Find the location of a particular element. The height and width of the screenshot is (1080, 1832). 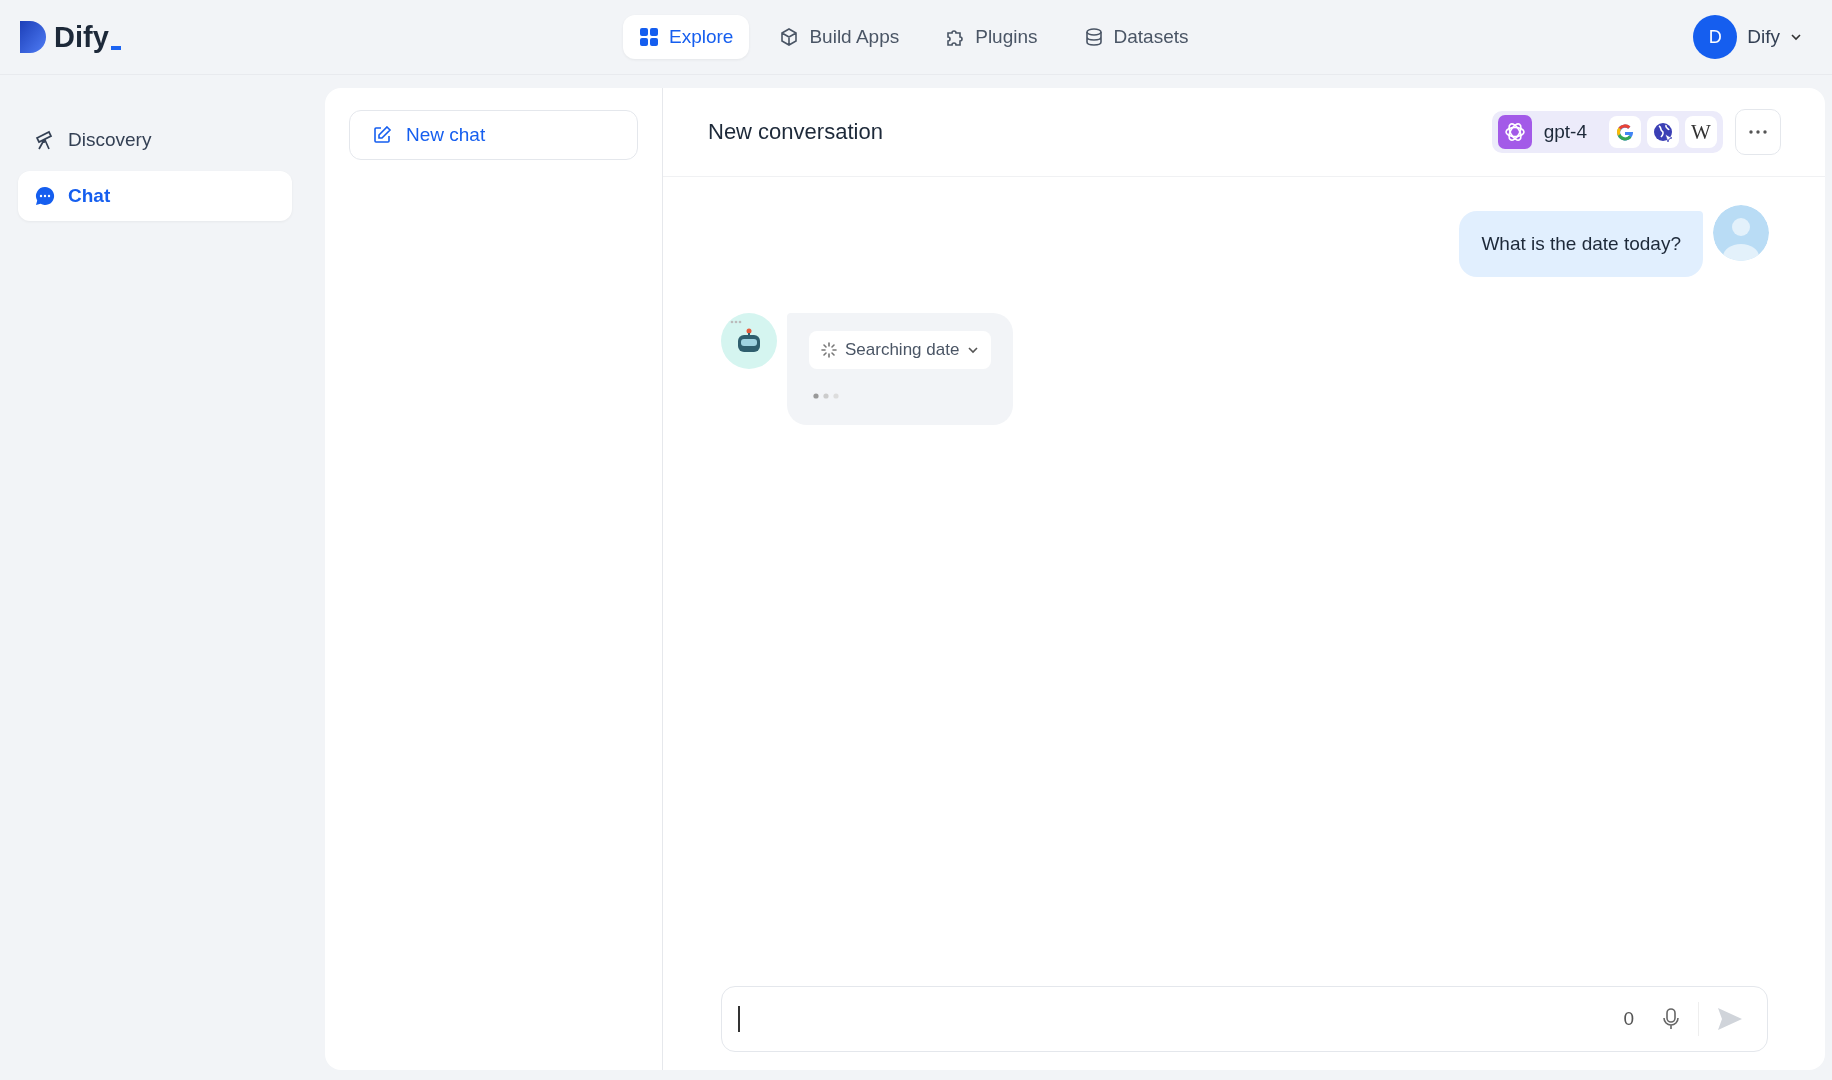

cube-icon is located at coordinates (789, 37).